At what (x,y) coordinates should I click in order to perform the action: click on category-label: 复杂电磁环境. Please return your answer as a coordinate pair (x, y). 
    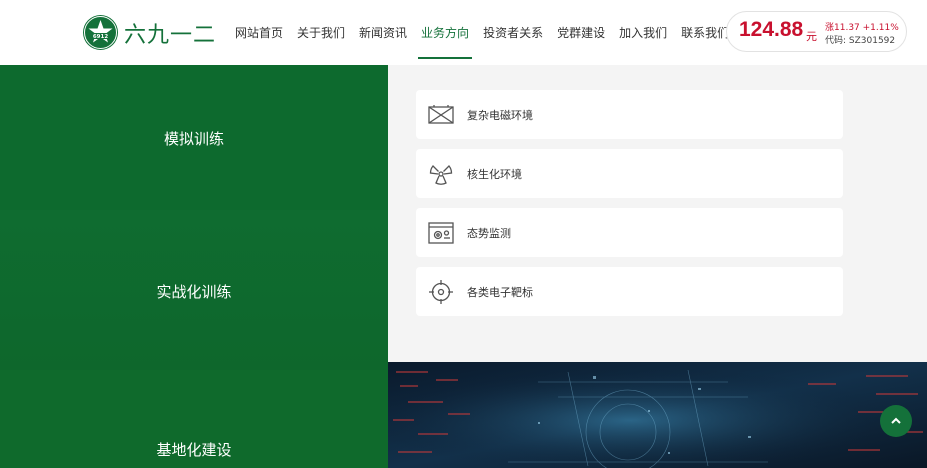
    Looking at the image, I should click on (500, 115).